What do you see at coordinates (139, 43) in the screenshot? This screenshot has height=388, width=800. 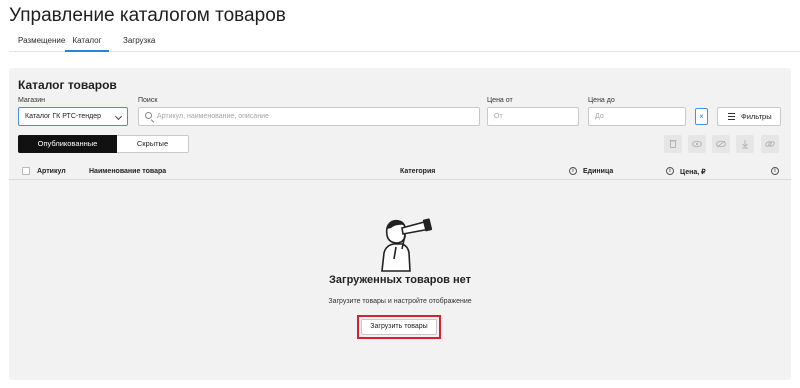 I see `tab-upload: Загрузка` at bounding box center [139, 43].